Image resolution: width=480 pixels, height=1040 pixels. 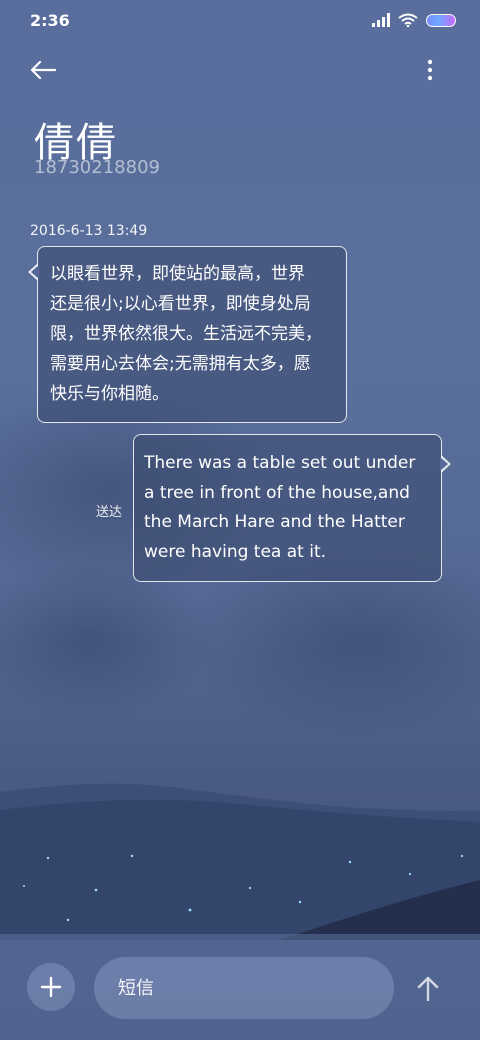 I want to click on back-button, so click(x=50, y=70).